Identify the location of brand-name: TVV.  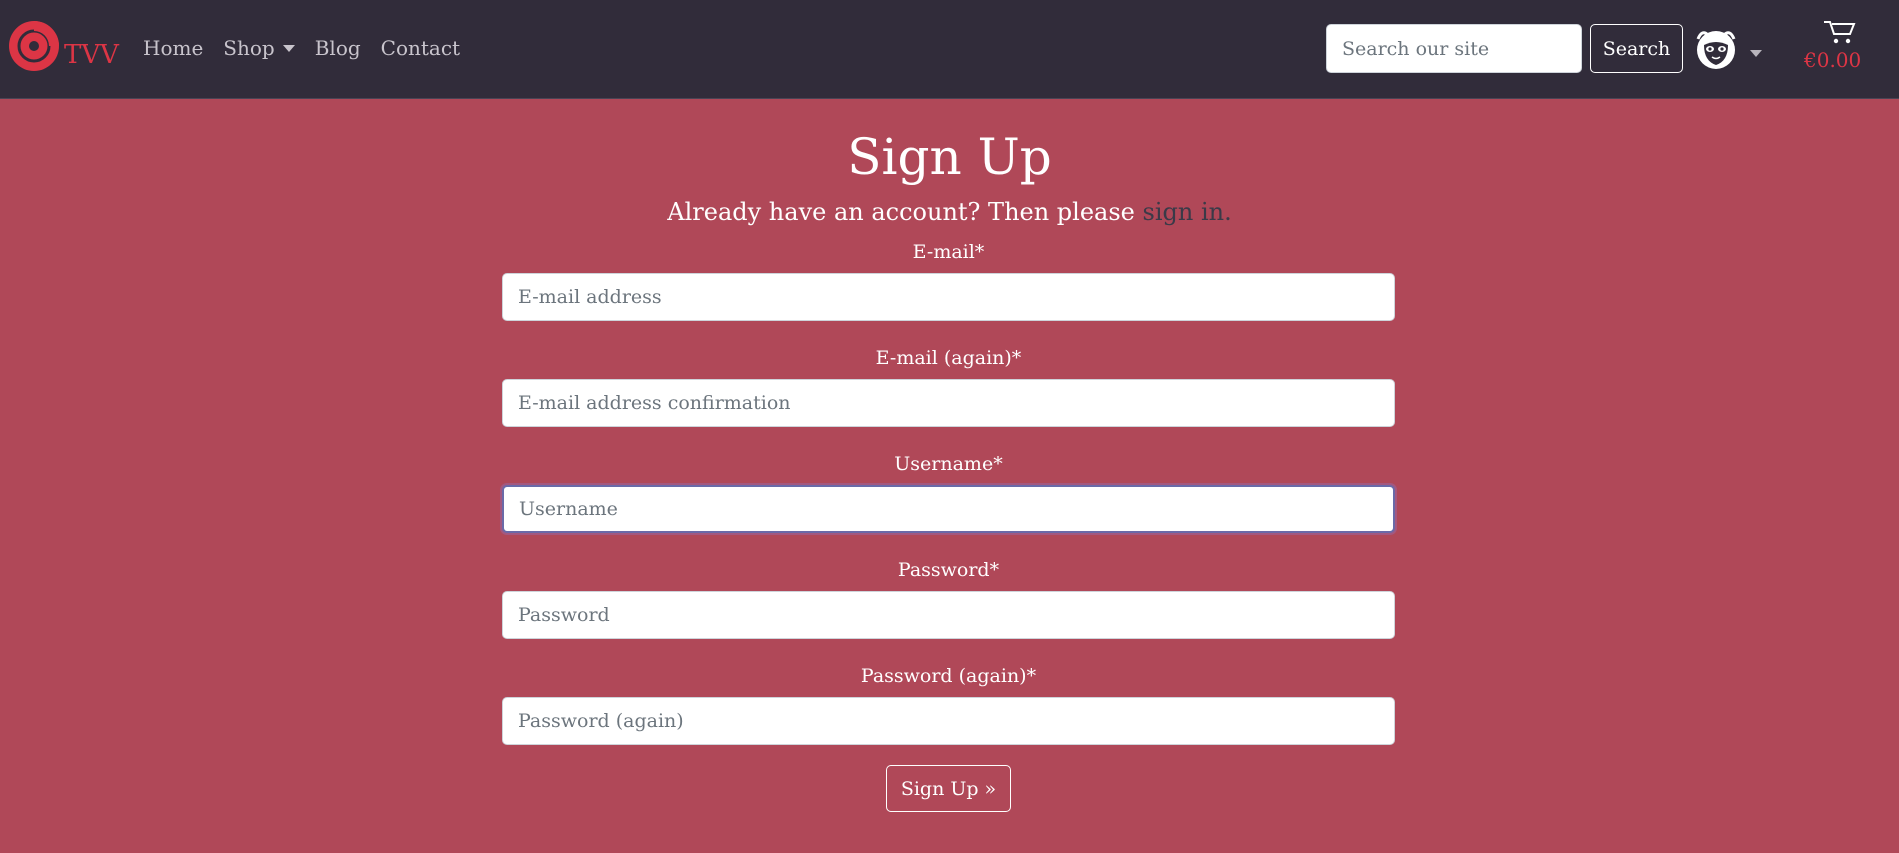
(91, 55).